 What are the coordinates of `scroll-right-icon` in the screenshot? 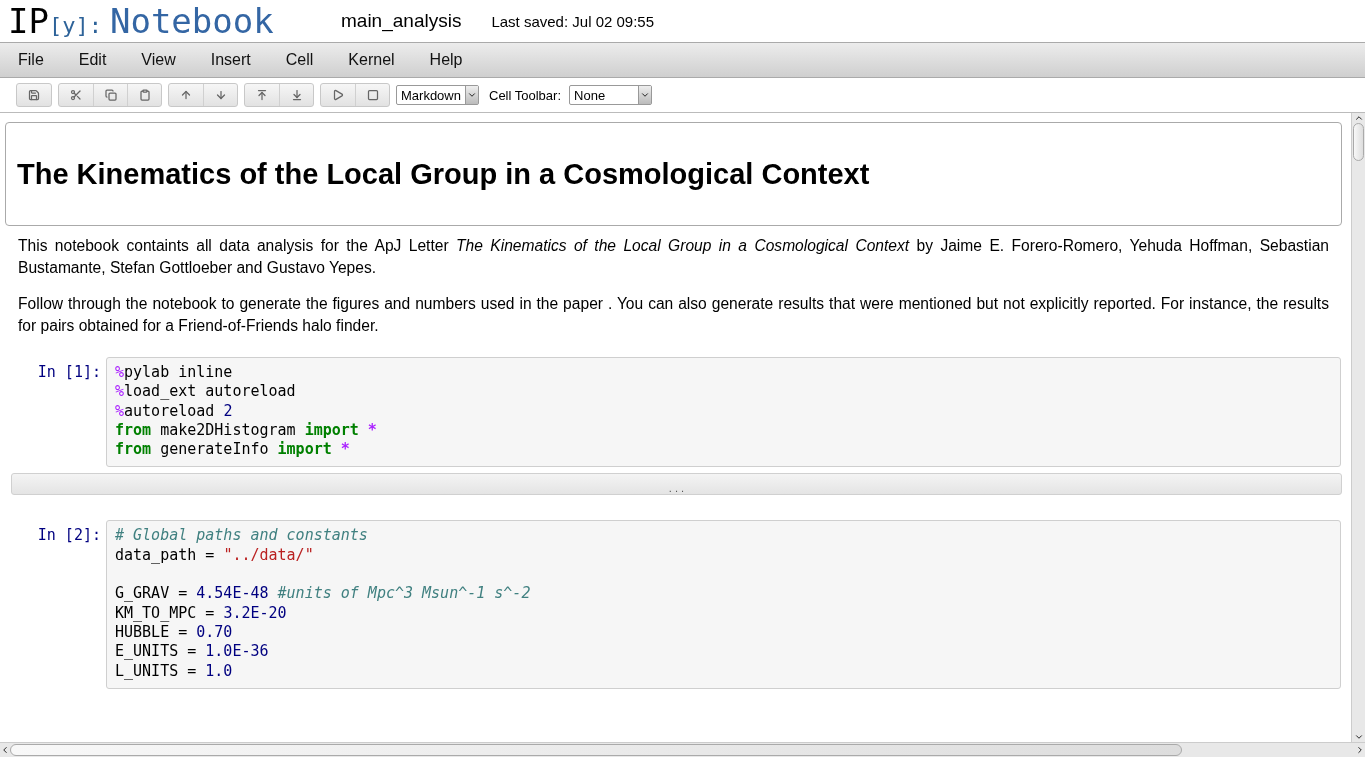 It's located at (1360, 750).